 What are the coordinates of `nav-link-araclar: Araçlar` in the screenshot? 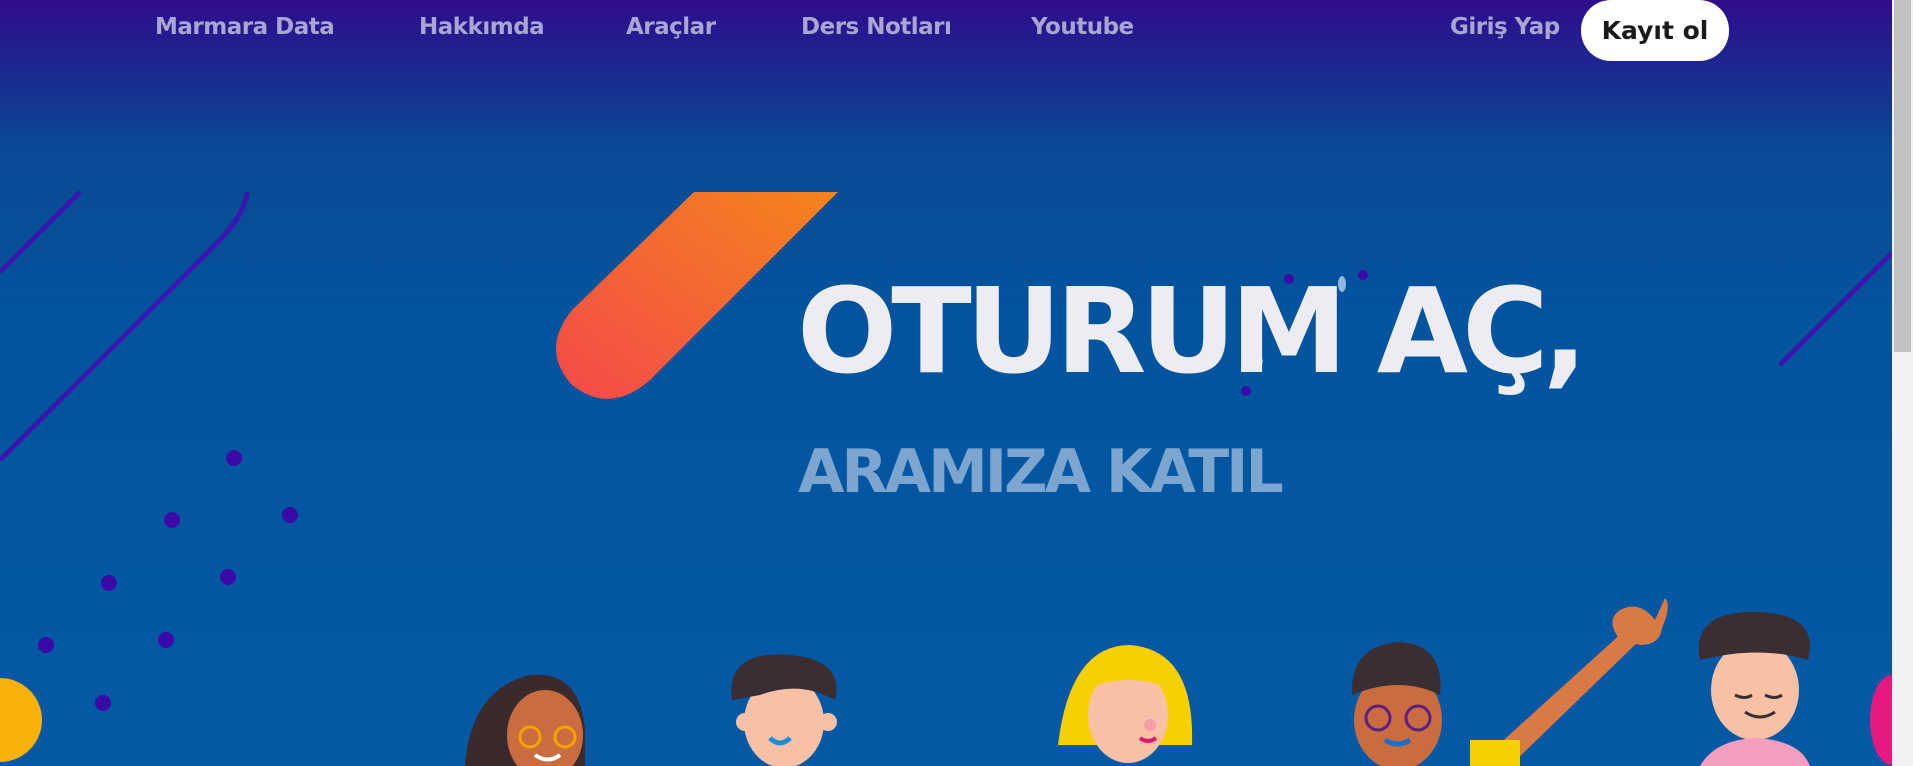 It's located at (671, 27).